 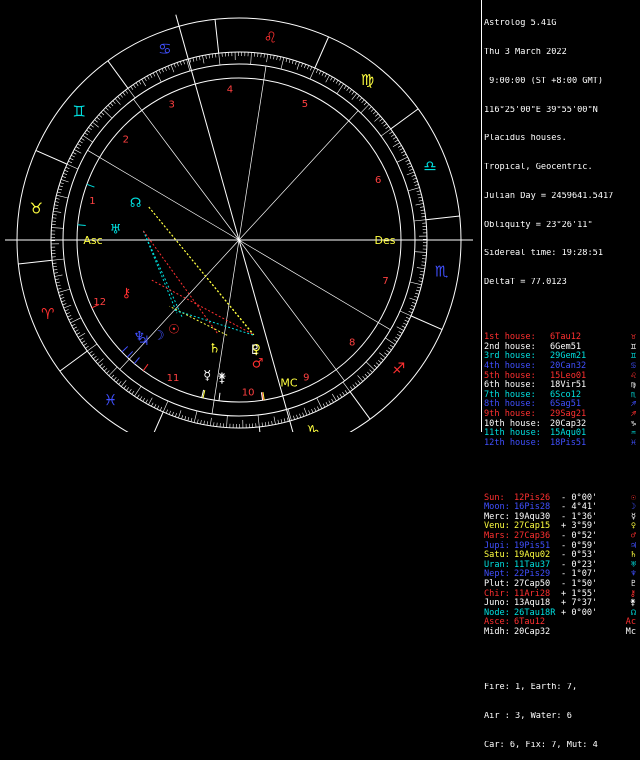 I want to click on planet-marker: ☿, so click(x=207, y=375).